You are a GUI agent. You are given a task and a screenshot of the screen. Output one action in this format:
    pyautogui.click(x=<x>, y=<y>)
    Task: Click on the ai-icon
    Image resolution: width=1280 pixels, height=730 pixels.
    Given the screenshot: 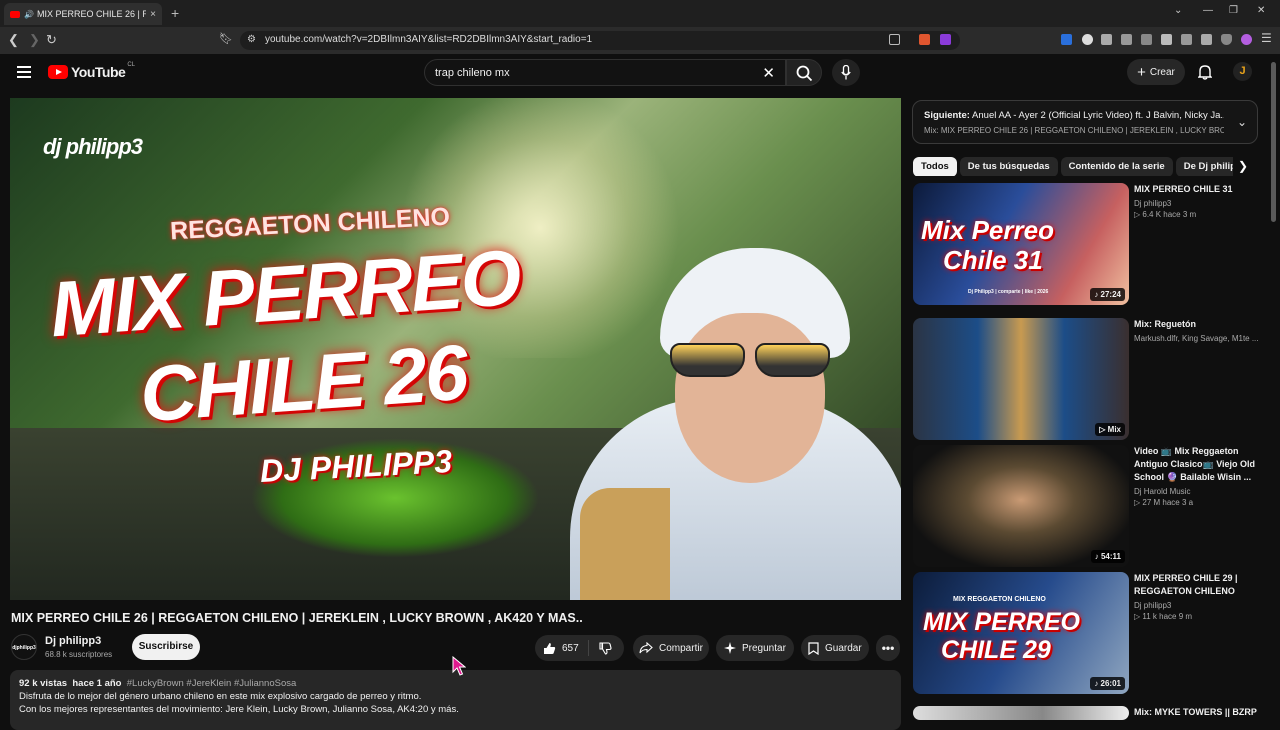 What is the action you would take?
    pyautogui.click(x=1206, y=39)
    